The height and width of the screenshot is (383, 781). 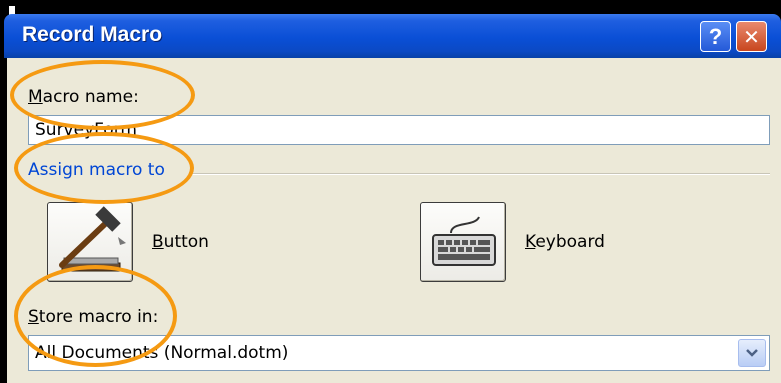 What do you see at coordinates (480, 174) in the screenshot?
I see `section-divider` at bounding box center [480, 174].